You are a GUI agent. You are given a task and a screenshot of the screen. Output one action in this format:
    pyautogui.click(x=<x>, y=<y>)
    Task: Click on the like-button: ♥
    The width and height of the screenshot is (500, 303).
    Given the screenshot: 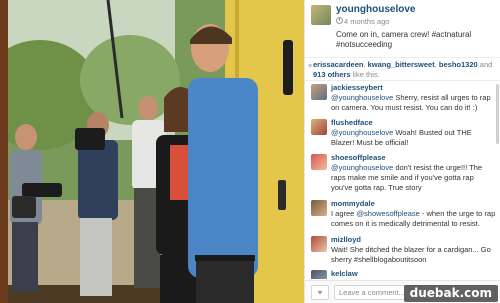 What is the action you would take?
    pyautogui.click(x=320, y=292)
    